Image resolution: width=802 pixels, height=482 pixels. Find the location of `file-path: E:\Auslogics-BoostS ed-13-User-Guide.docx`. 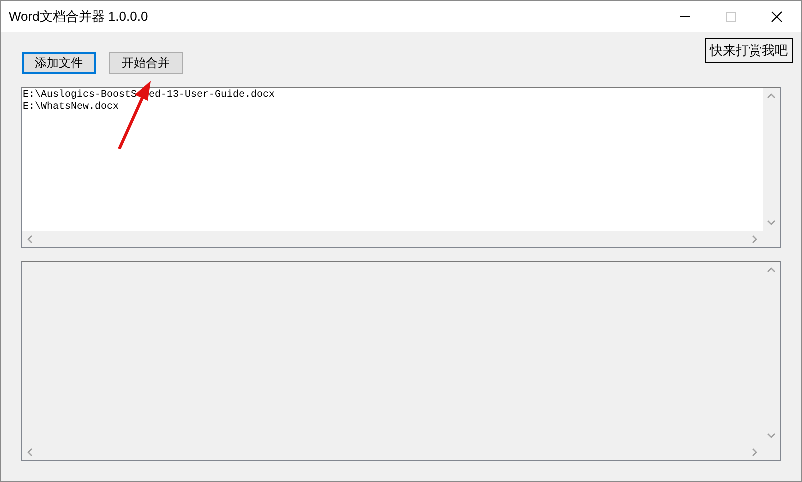

file-path: E:\Auslogics-BoostS ed-13-User-Guide.docx is located at coordinates (392, 96).